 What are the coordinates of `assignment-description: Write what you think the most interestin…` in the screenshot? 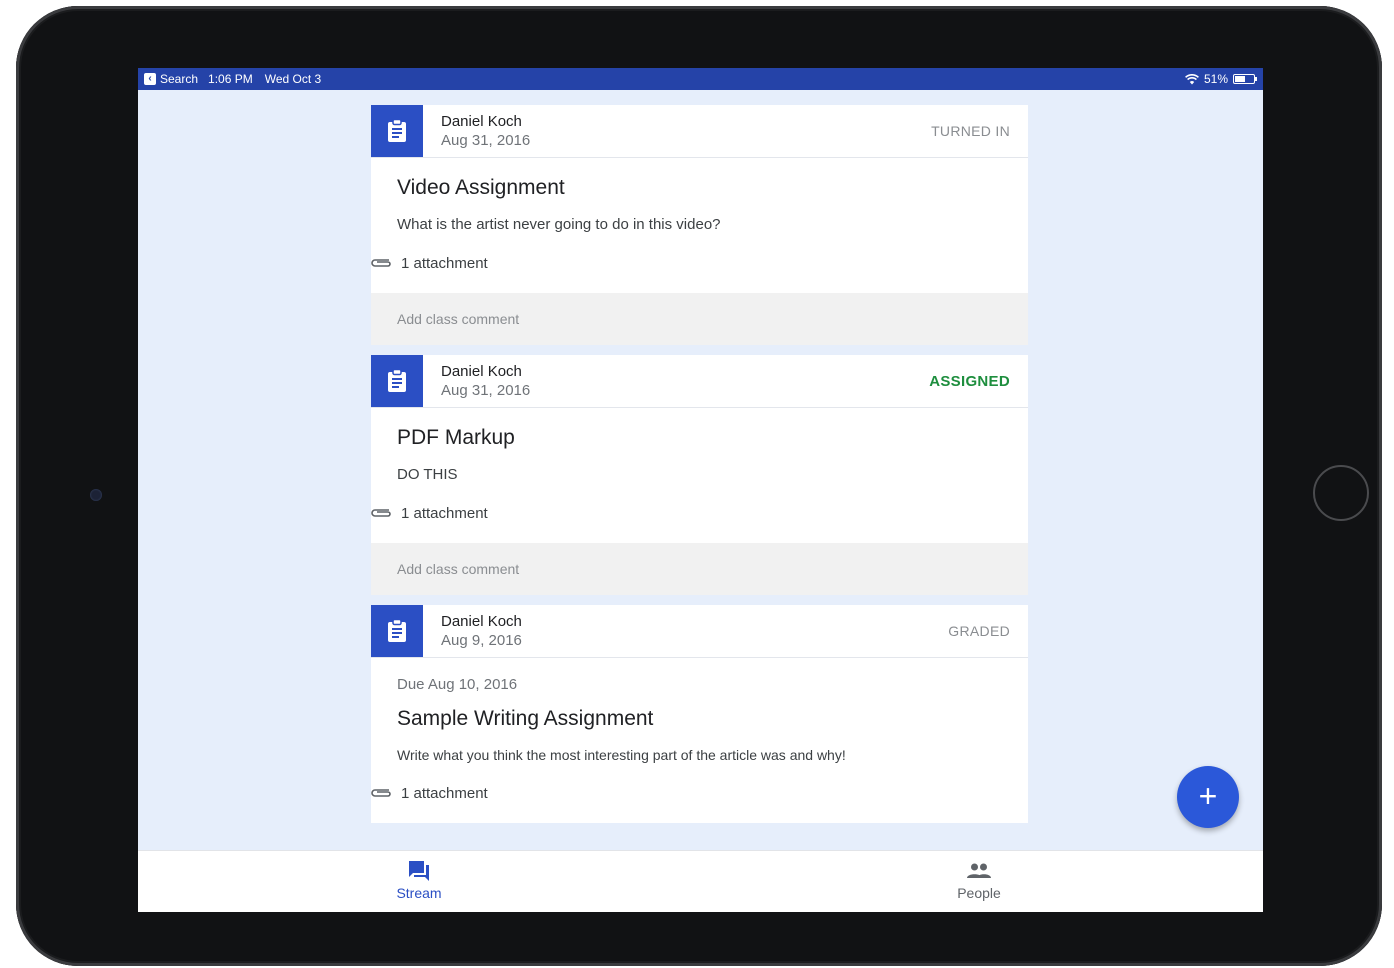 It's located at (621, 755).